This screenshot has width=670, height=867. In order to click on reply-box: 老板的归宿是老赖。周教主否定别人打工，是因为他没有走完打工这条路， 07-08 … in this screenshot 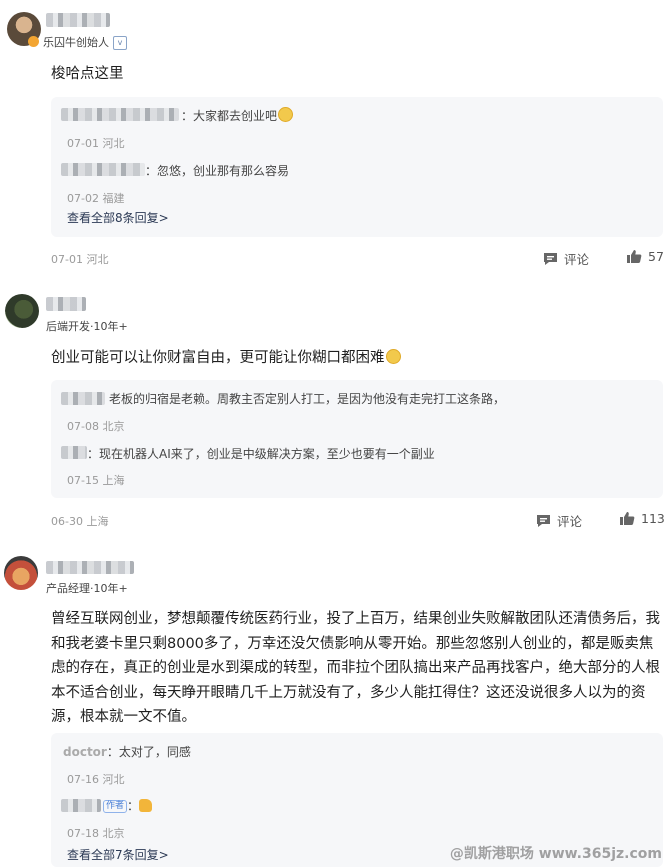, I will do `click(357, 439)`.